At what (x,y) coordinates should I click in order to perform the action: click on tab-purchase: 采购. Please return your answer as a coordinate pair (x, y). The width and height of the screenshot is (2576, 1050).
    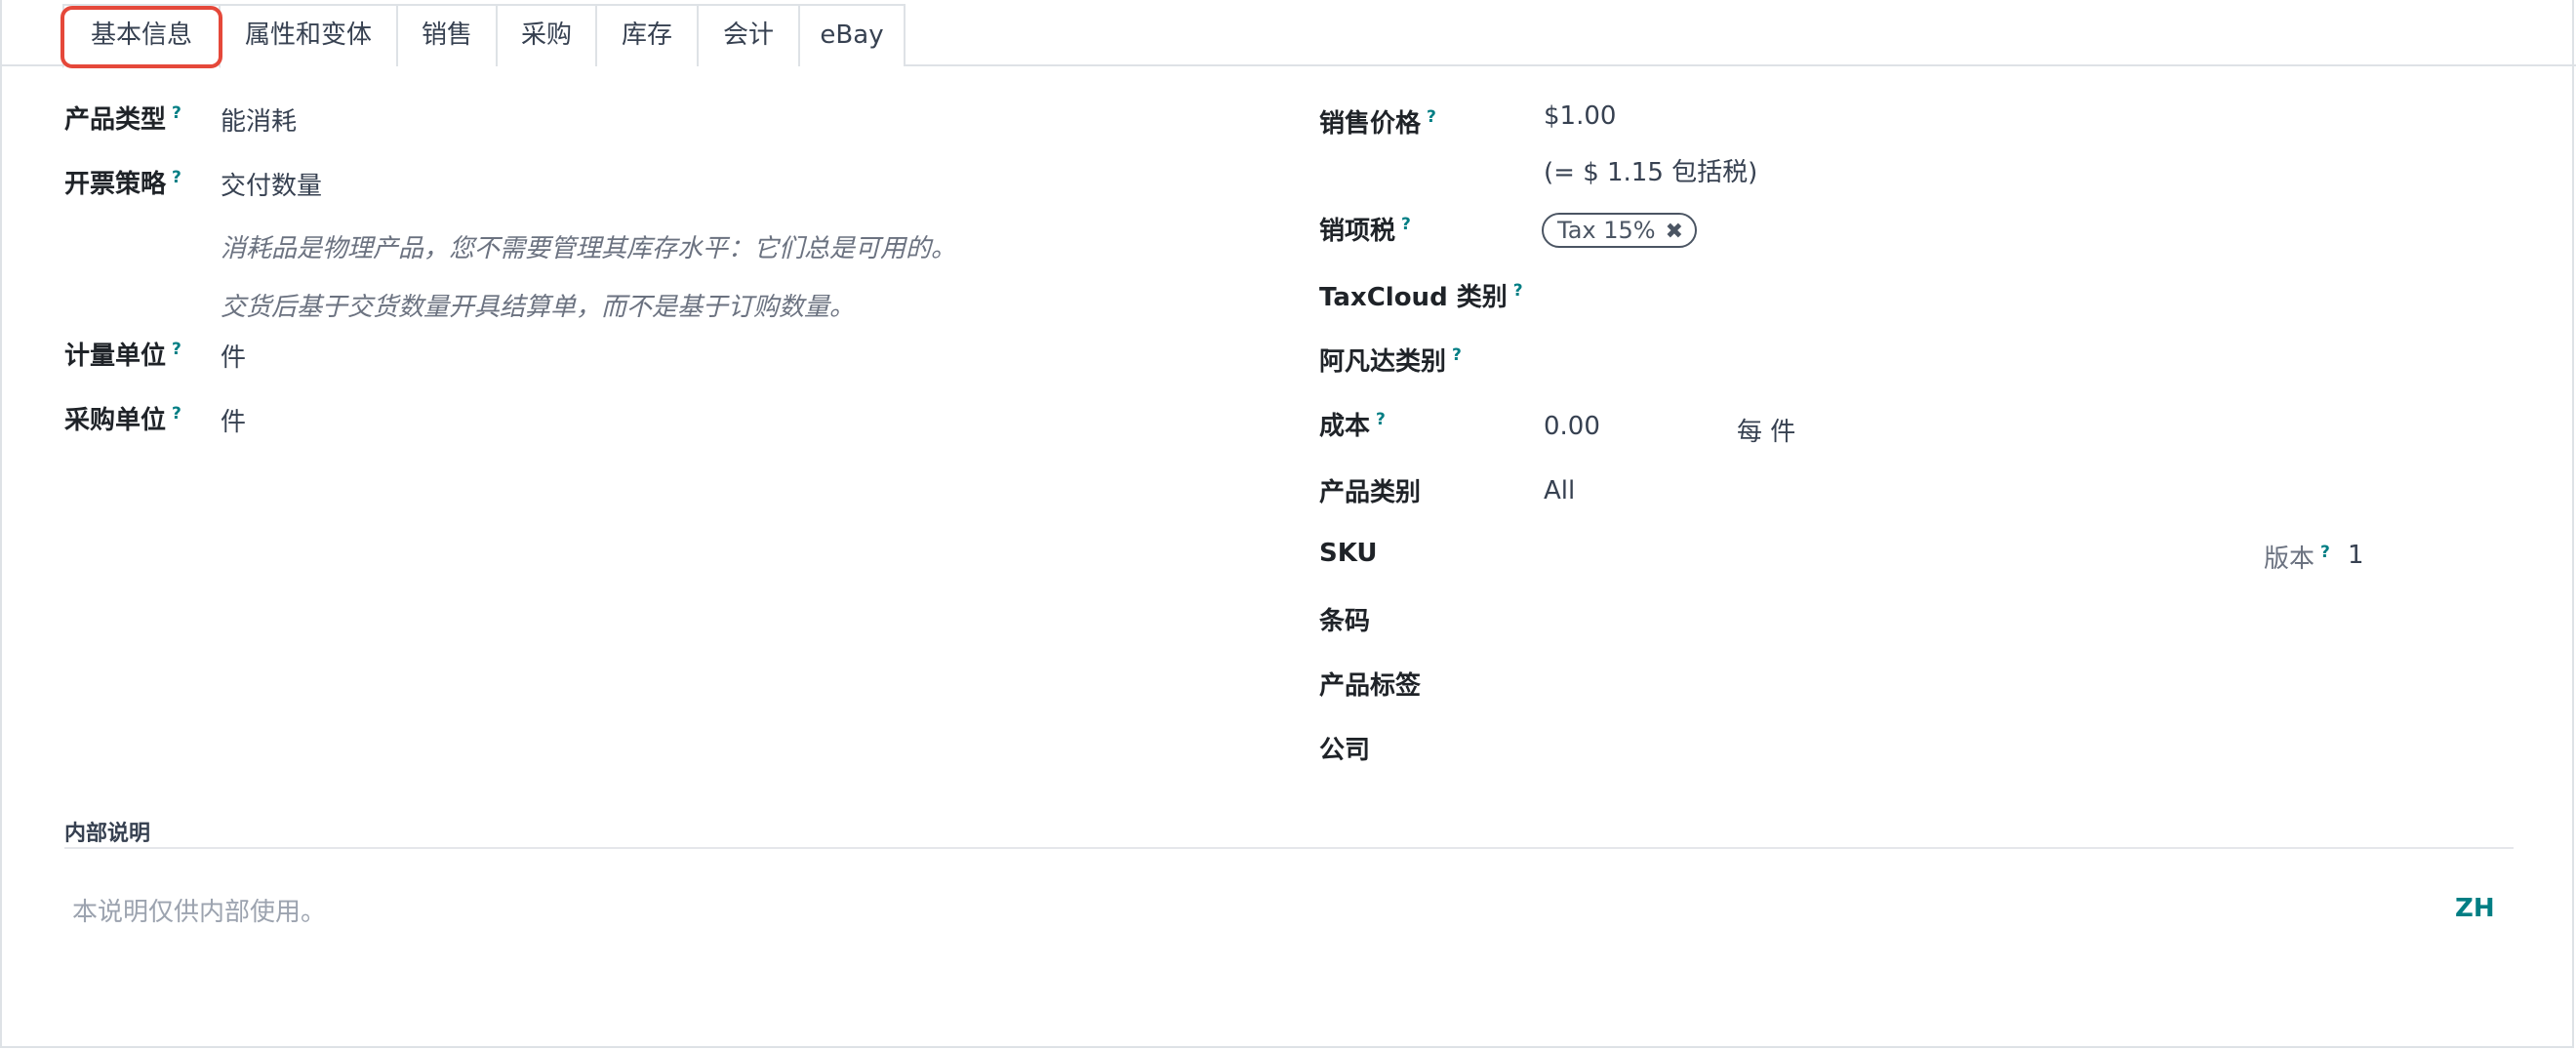
    Looking at the image, I should click on (546, 35).